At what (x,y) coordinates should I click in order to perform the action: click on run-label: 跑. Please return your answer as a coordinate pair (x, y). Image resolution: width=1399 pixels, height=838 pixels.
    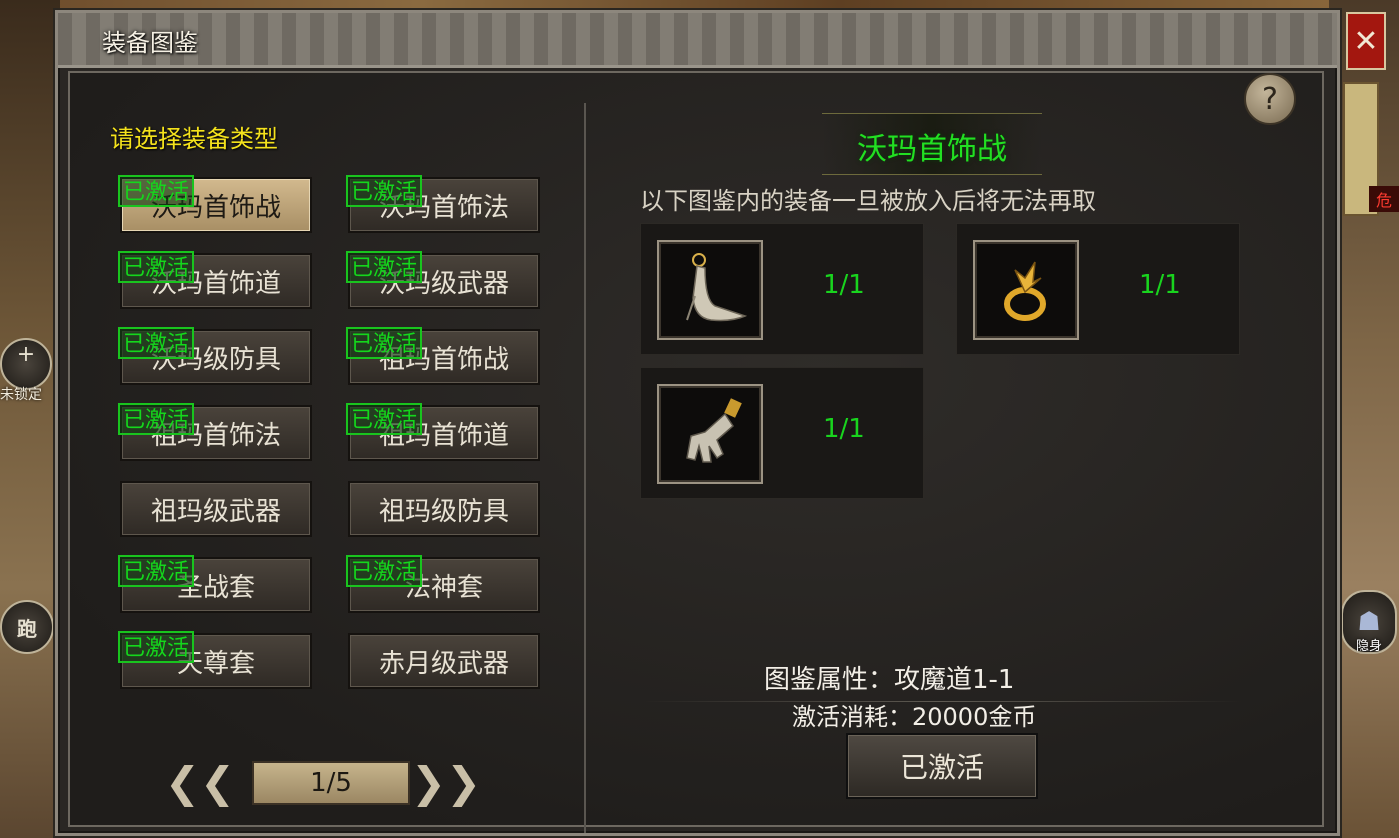
    Looking at the image, I should click on (27, 628).